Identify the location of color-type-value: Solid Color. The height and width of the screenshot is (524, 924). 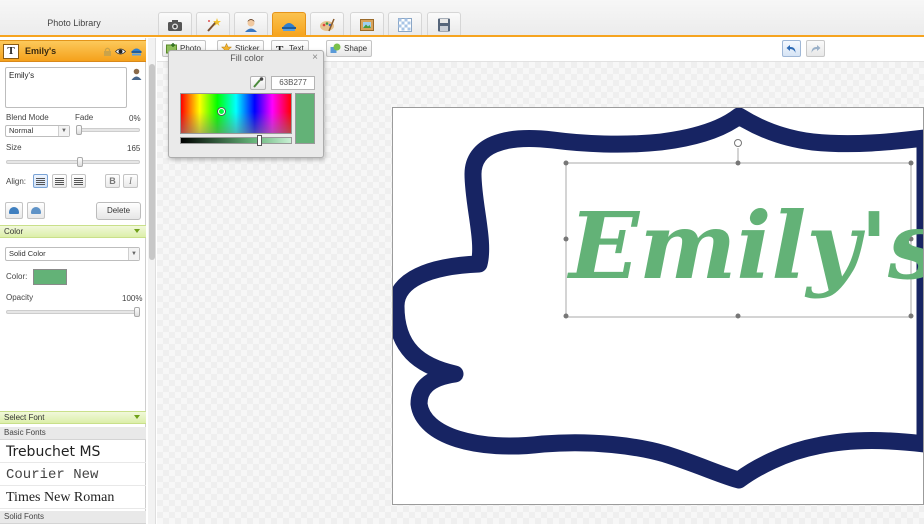
(27, 253).